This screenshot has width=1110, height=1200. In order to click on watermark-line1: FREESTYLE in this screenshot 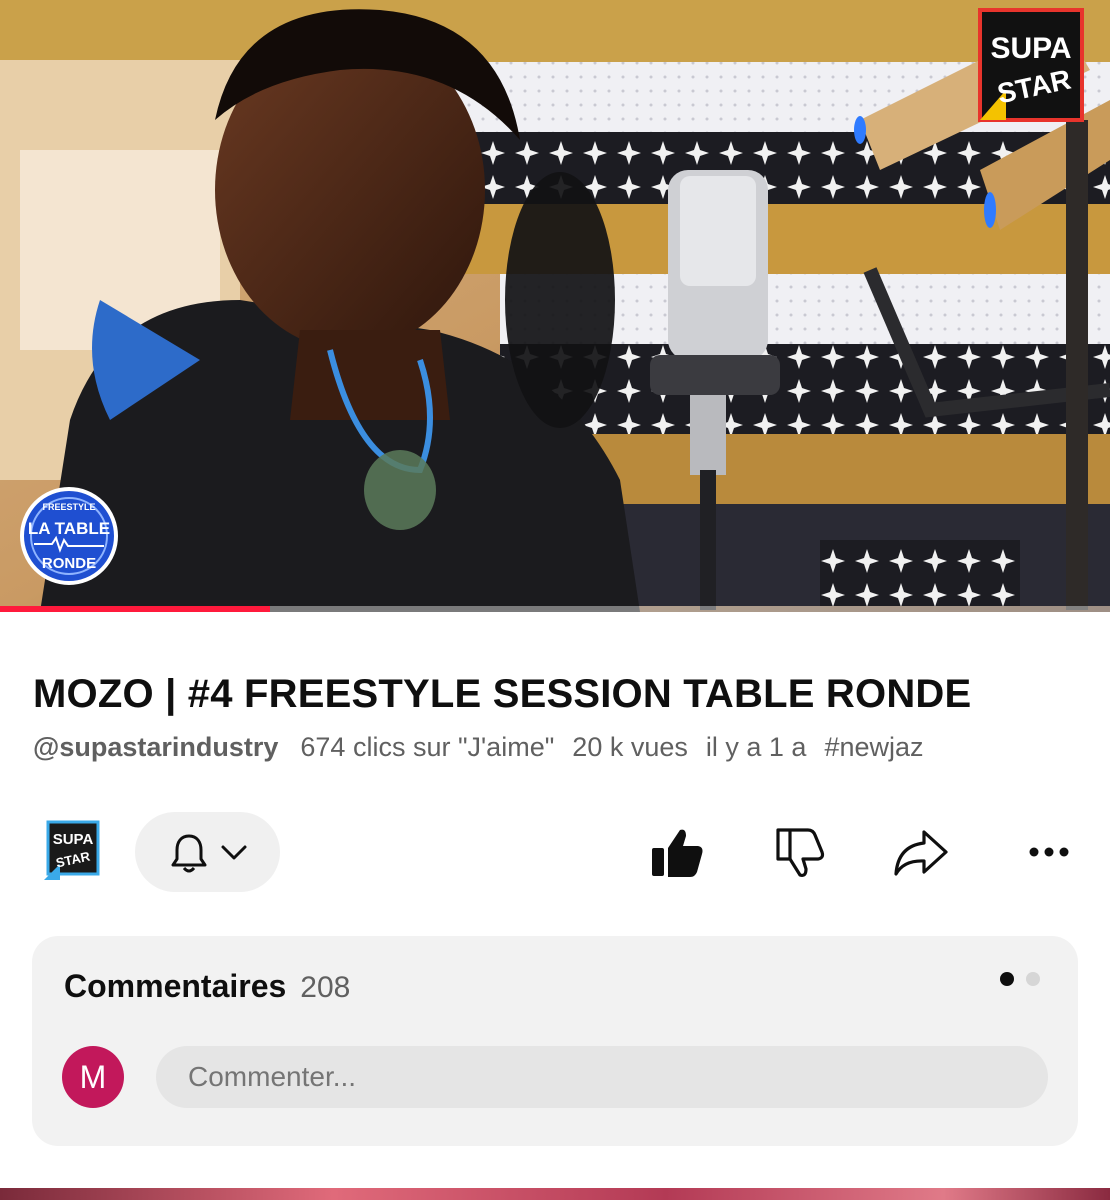, I will do `click(68, 507)`.